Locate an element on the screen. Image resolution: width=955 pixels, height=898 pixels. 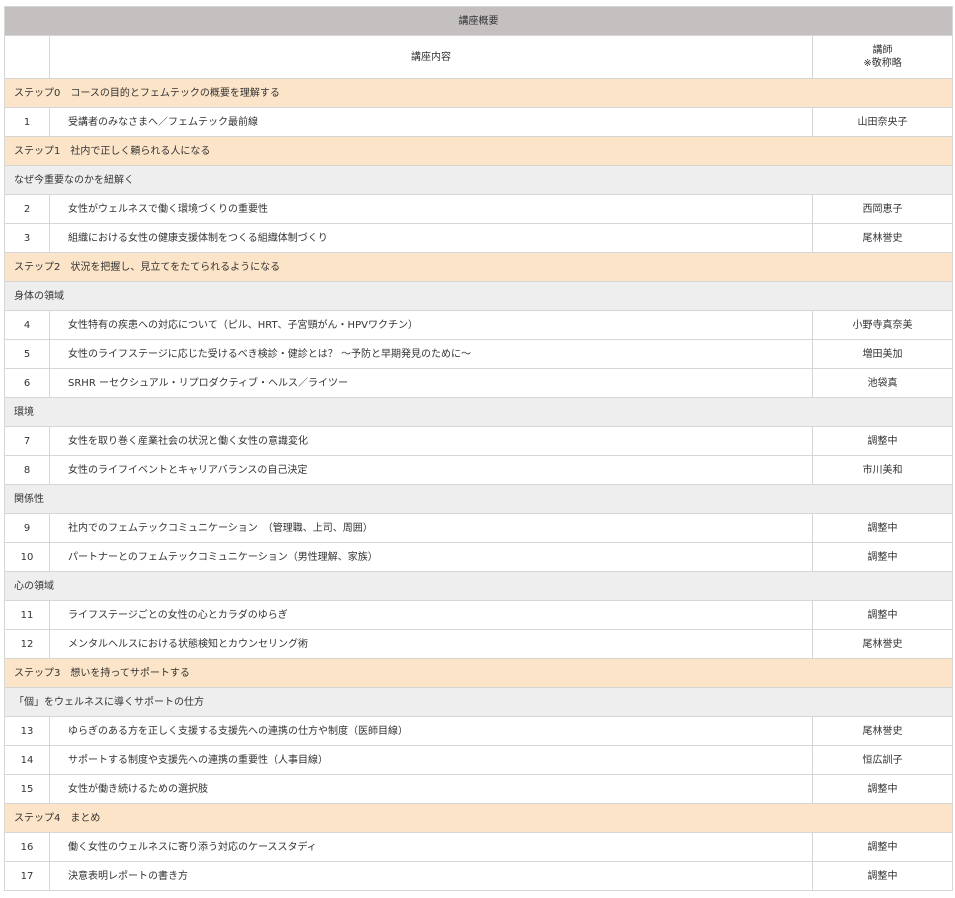
step-label: ステップ2 状況を把握し、見立てをたてられるようになる is located at coordinates (478, 267).